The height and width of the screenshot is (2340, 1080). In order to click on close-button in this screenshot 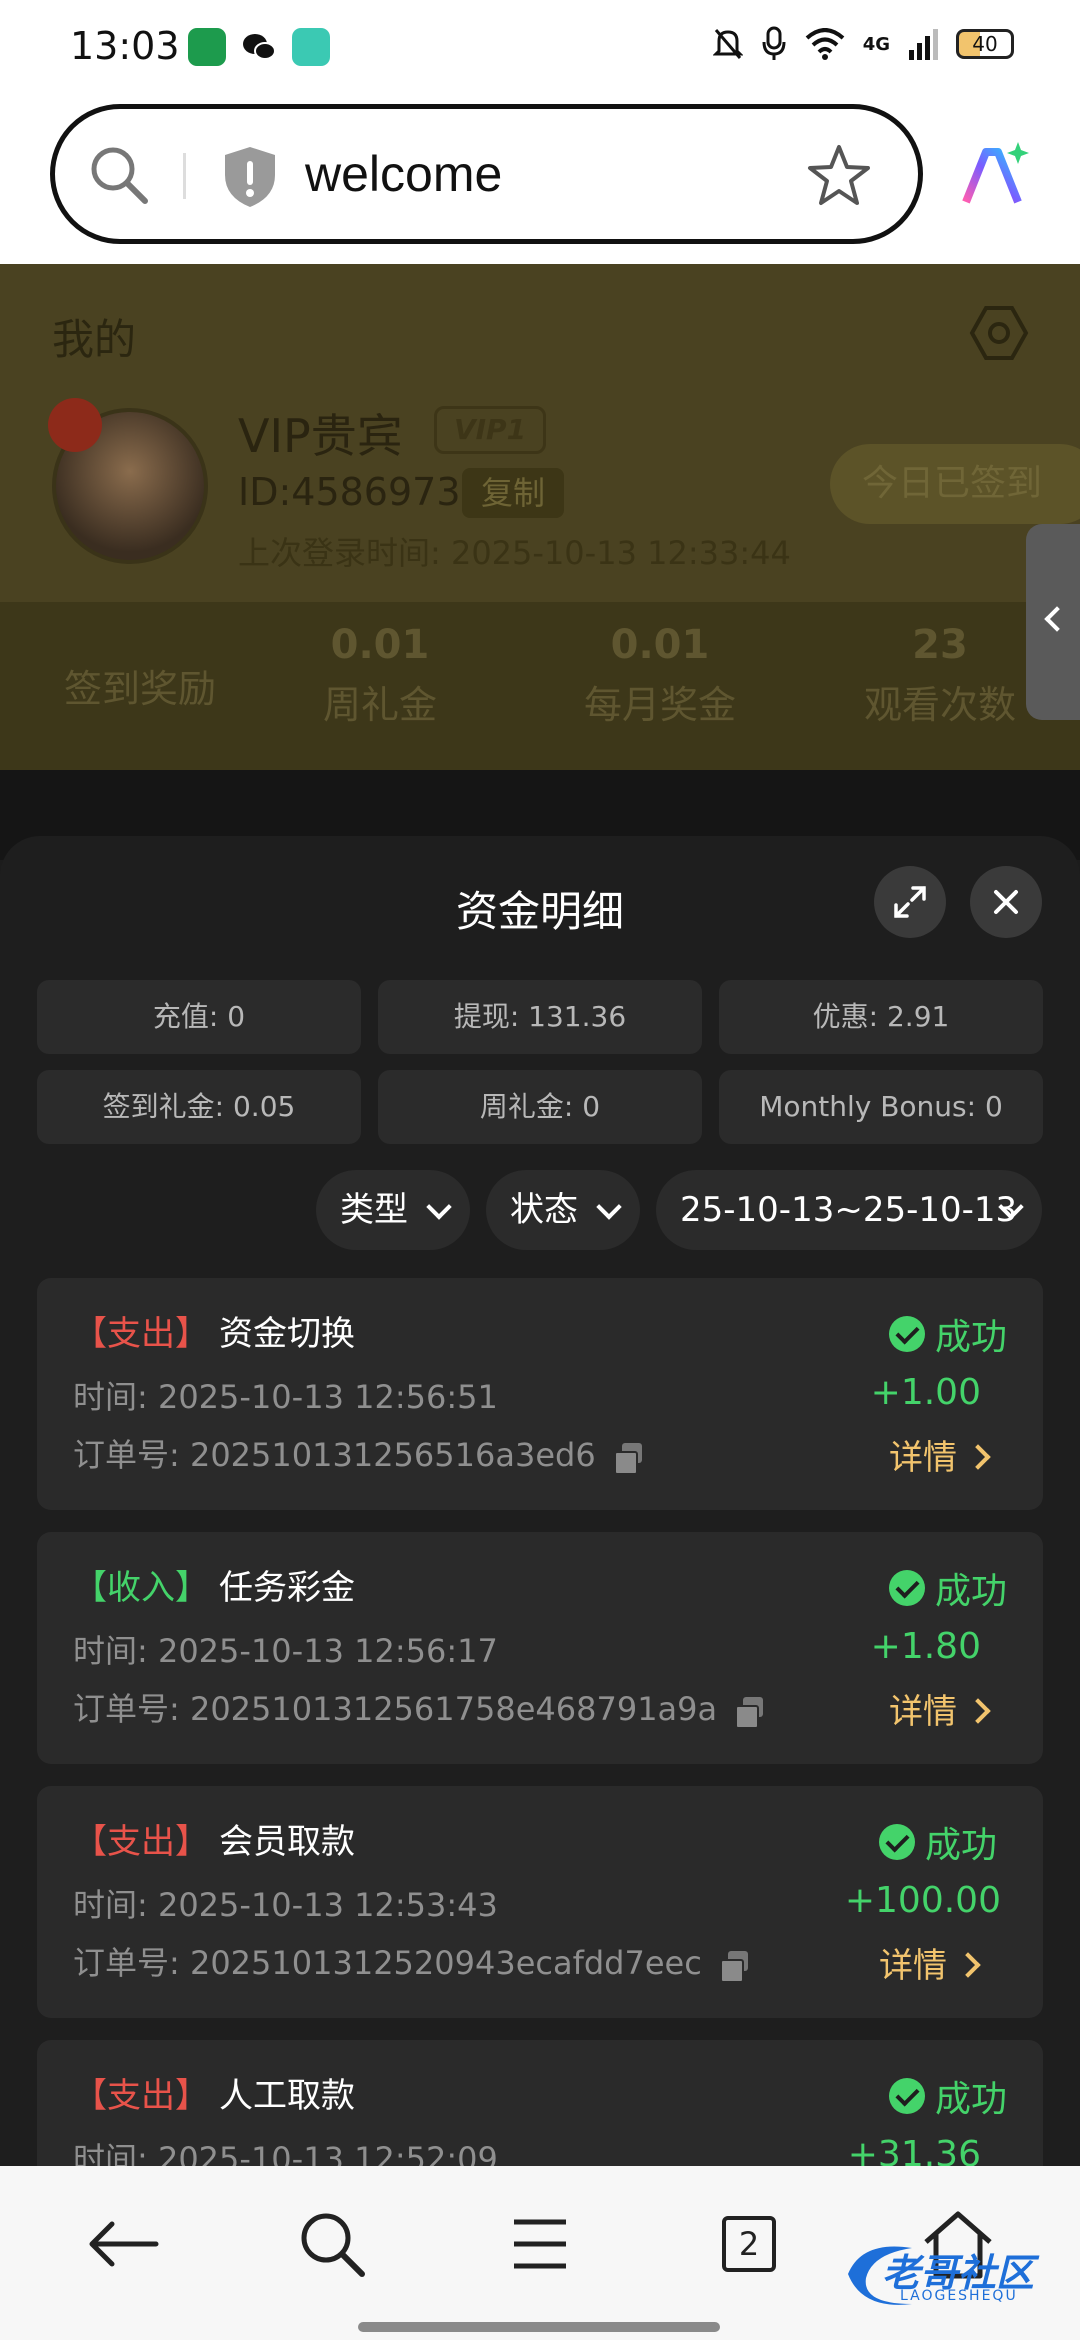, I will do `click(1006, 902)`.